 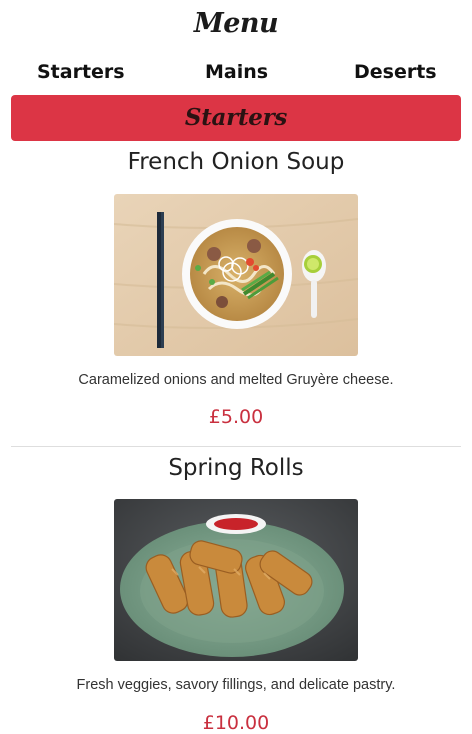 I want to click on menu-item-title: French Onion Soup, so click(x=236, y=162).